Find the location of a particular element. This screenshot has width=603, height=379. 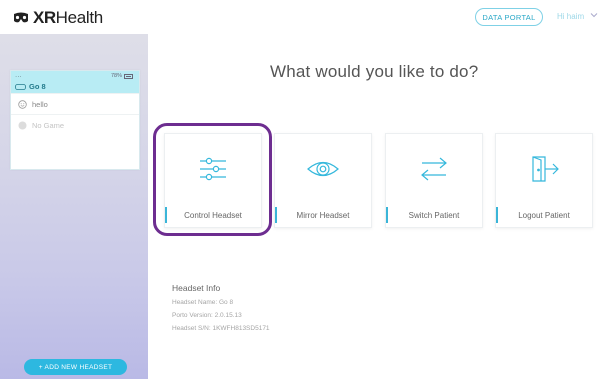

data-portal-button: DATA PORTAL is located at coordinates (509, 17).